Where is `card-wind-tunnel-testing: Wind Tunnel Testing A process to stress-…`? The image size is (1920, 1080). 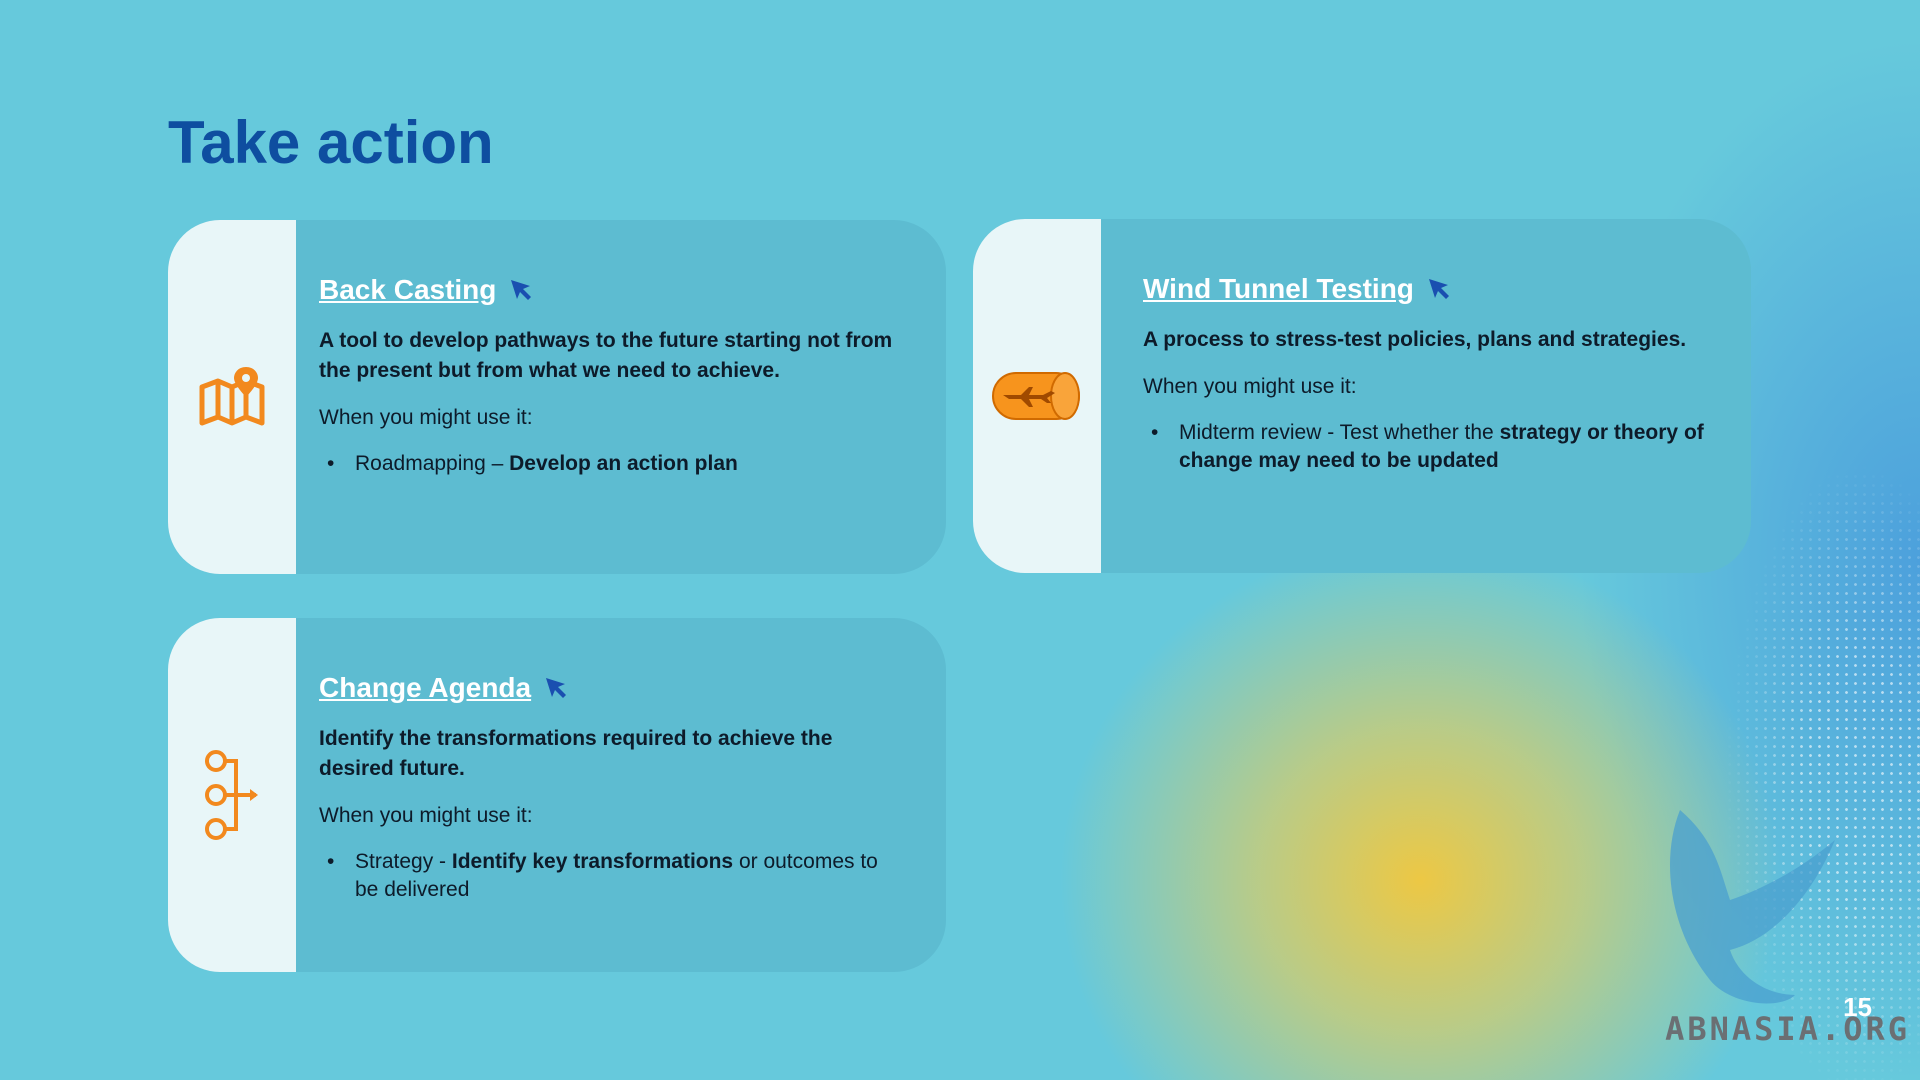
card-wind-tunnel-testing: Wind Tunnel Testing A process to stress-… is located at coordinates (1362, 396).